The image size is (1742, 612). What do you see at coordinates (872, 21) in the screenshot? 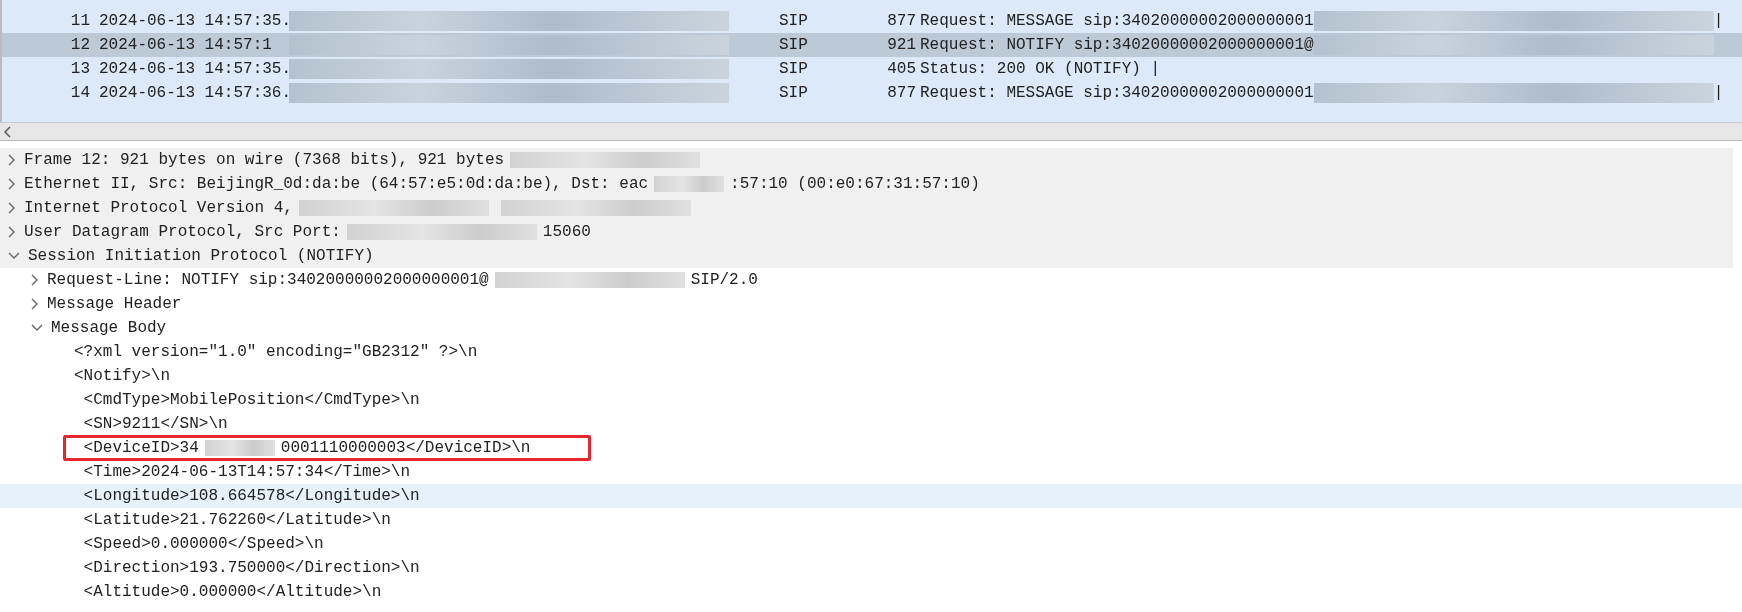
I see `packet-row: 11 2024-06-13 14:57:35. SIP 877 Request: MESSAGE sip:34020000002000000001 |` at bounding box center [872, 21].